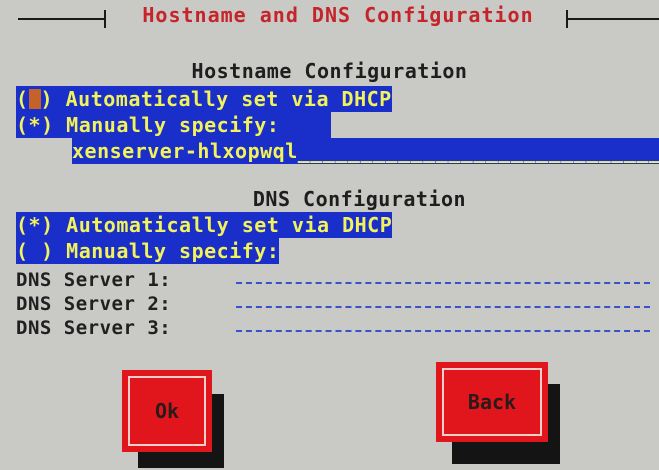 Image resolution: width=659 pixels, height=470 pixels. Describe the element at coordinates (185, 151) in the screenshot. I see `hostname-input-value: xenserver-hlxopwql` at that location.